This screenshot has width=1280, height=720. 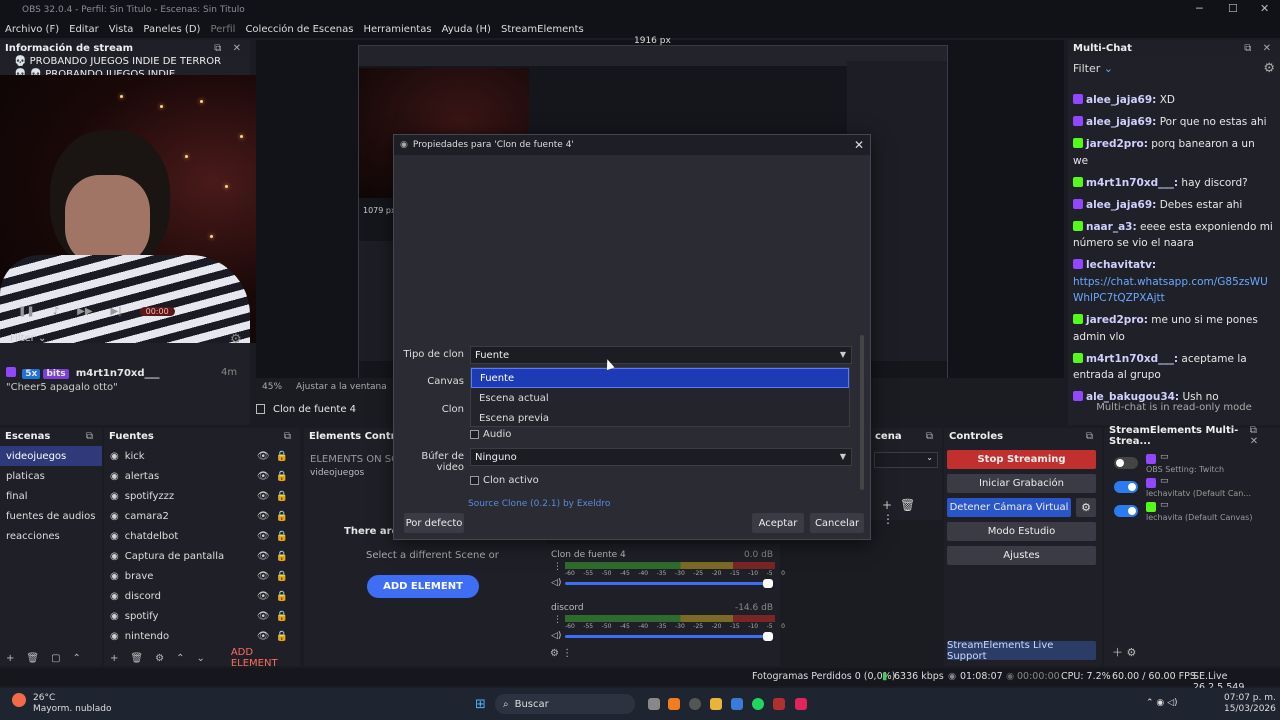 What do you see at coordinates (1093, 68) in the screenshot?
I see `multichat-filter: Filter ⌄` at bounding box center [1093, 68].